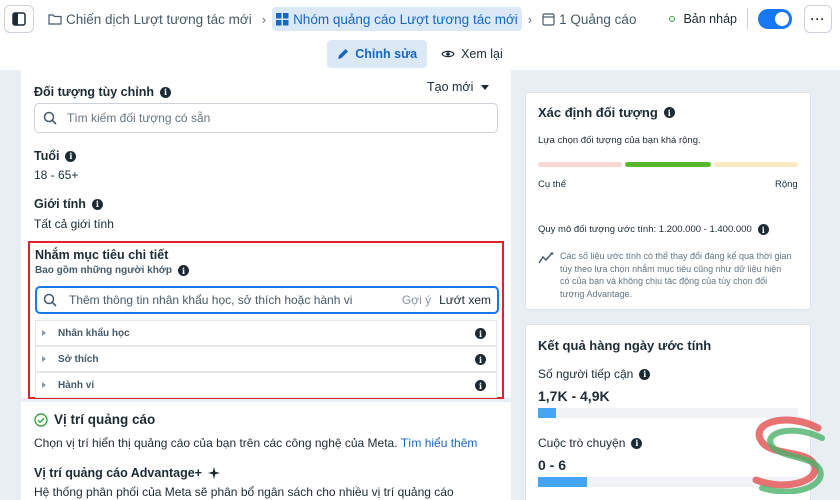 This screenshot has width=840, height=500. Describe the element at coordinates (266, 118) in the screenshot. I see `custom-audience-search-input: Tìm kiếm đối tượng có sẵn` at that location.